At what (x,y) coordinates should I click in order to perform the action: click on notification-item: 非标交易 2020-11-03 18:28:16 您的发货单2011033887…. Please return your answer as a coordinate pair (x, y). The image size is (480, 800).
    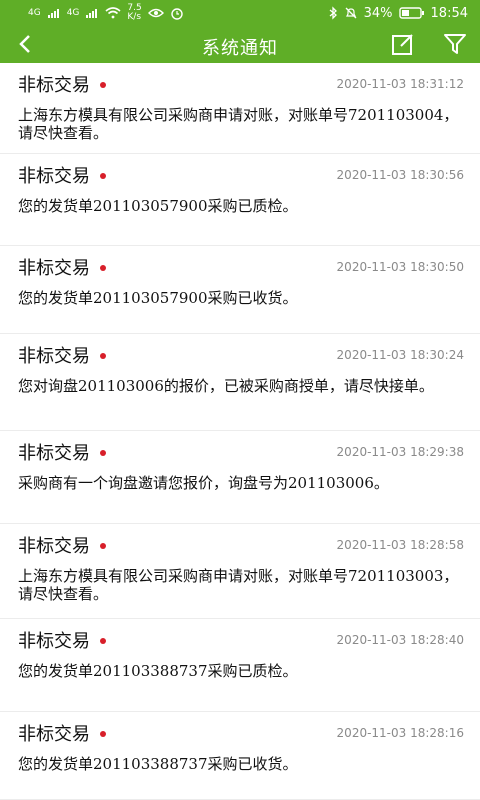
    Looking at the image, I should click on (240, 756).